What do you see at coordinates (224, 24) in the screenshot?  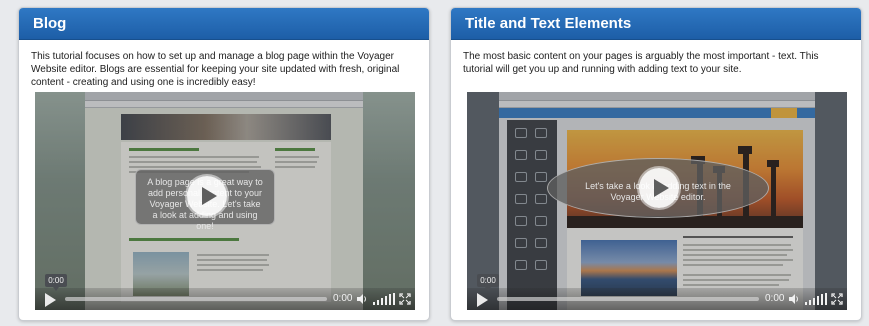 I see `card-title: Blog` at bounding box center [224, 24].